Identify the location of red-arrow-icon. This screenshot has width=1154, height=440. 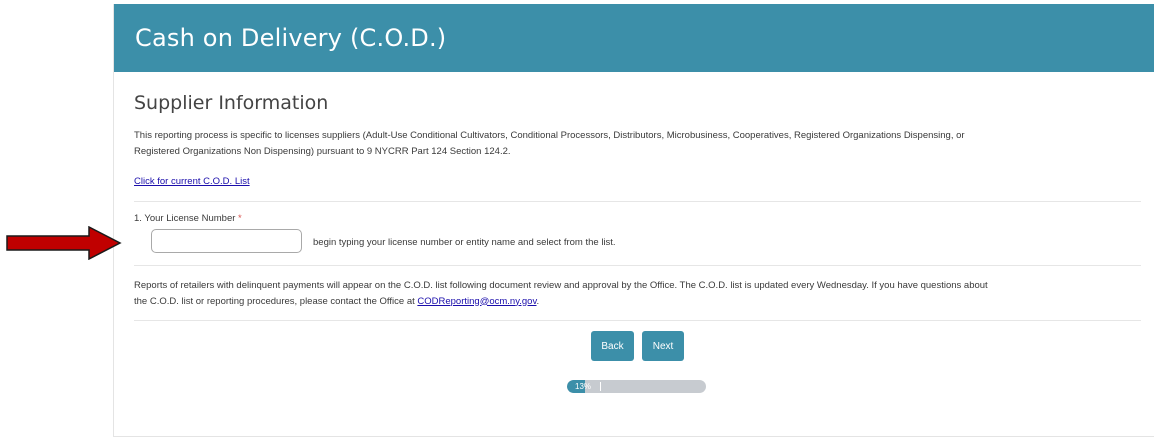
(64, 243).